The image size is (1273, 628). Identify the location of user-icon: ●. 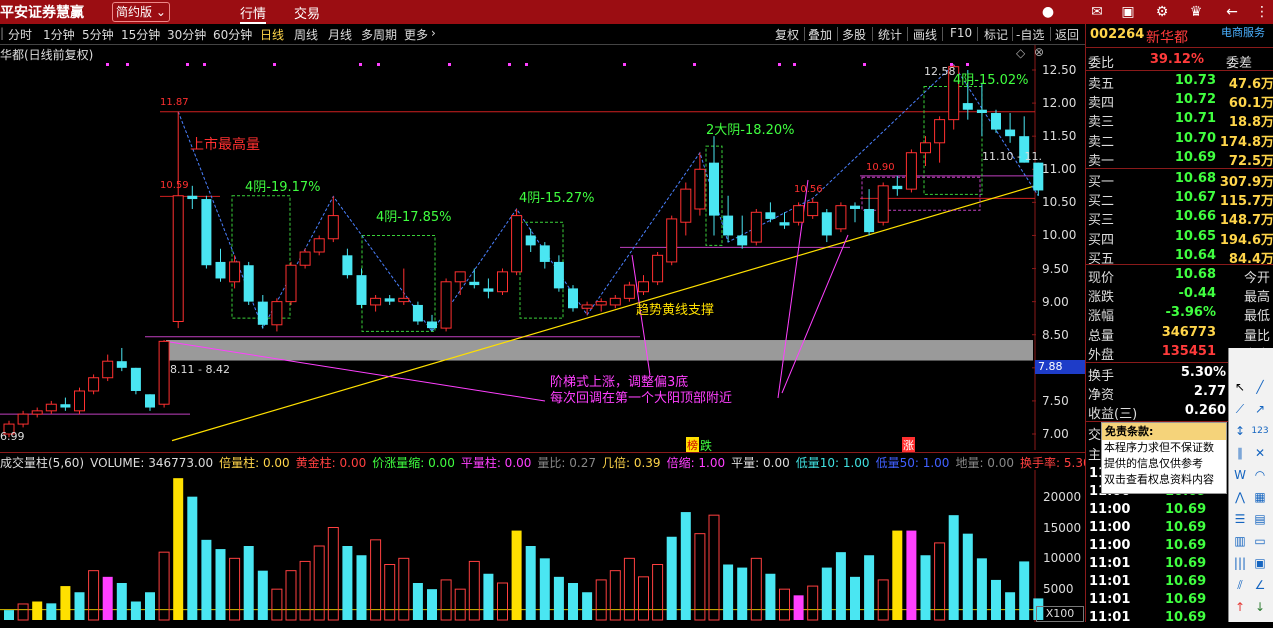
(1048, 12).